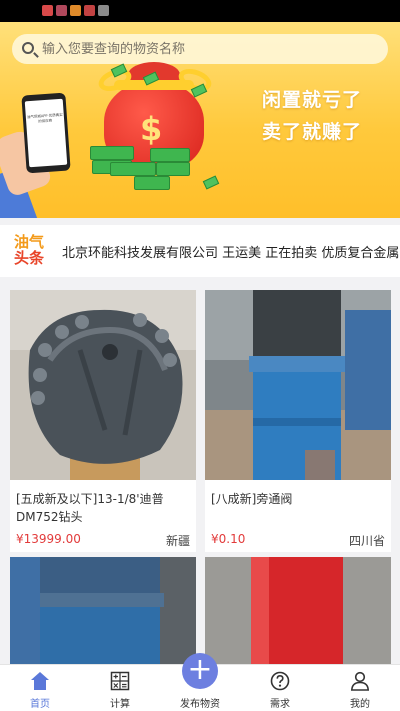 The image size is (400, 711). I want to click on news-ticker: 油气 头条 北京环能科技发展有限公司 王运美 正在拍卖 优质复合金属网布管, so click(200, 251).